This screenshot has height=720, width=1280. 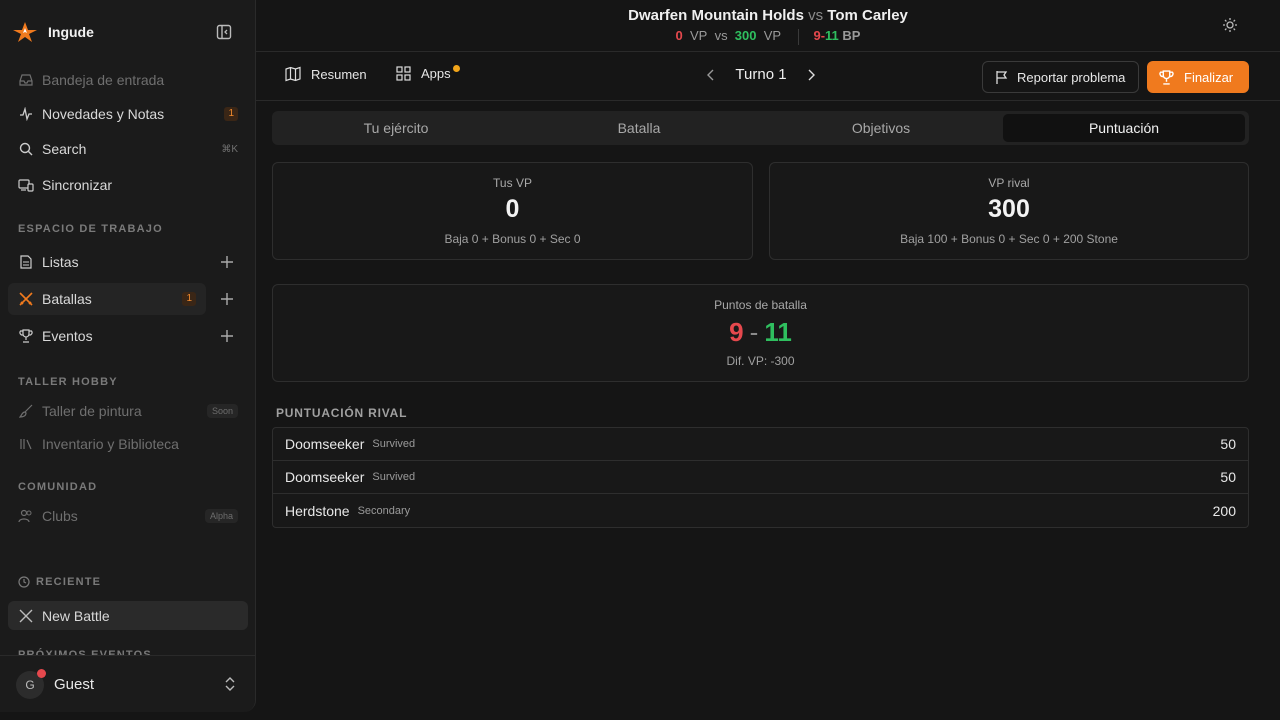 I want to click on add-event-icon, so click(x=229, y=338).